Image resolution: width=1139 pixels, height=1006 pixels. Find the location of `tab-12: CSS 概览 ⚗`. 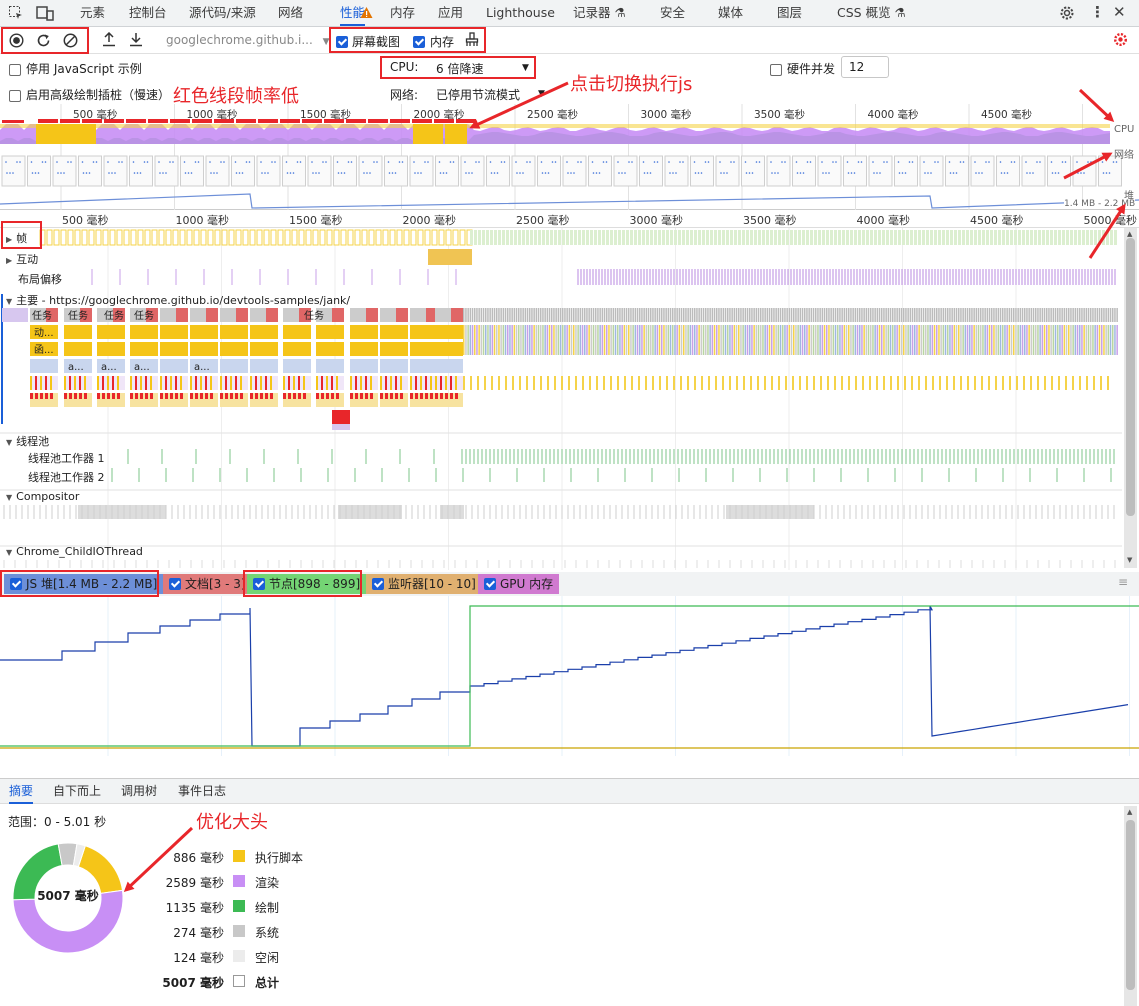

tab-12: CSS 概览 ⚗ is located at coordinates (871, 13).